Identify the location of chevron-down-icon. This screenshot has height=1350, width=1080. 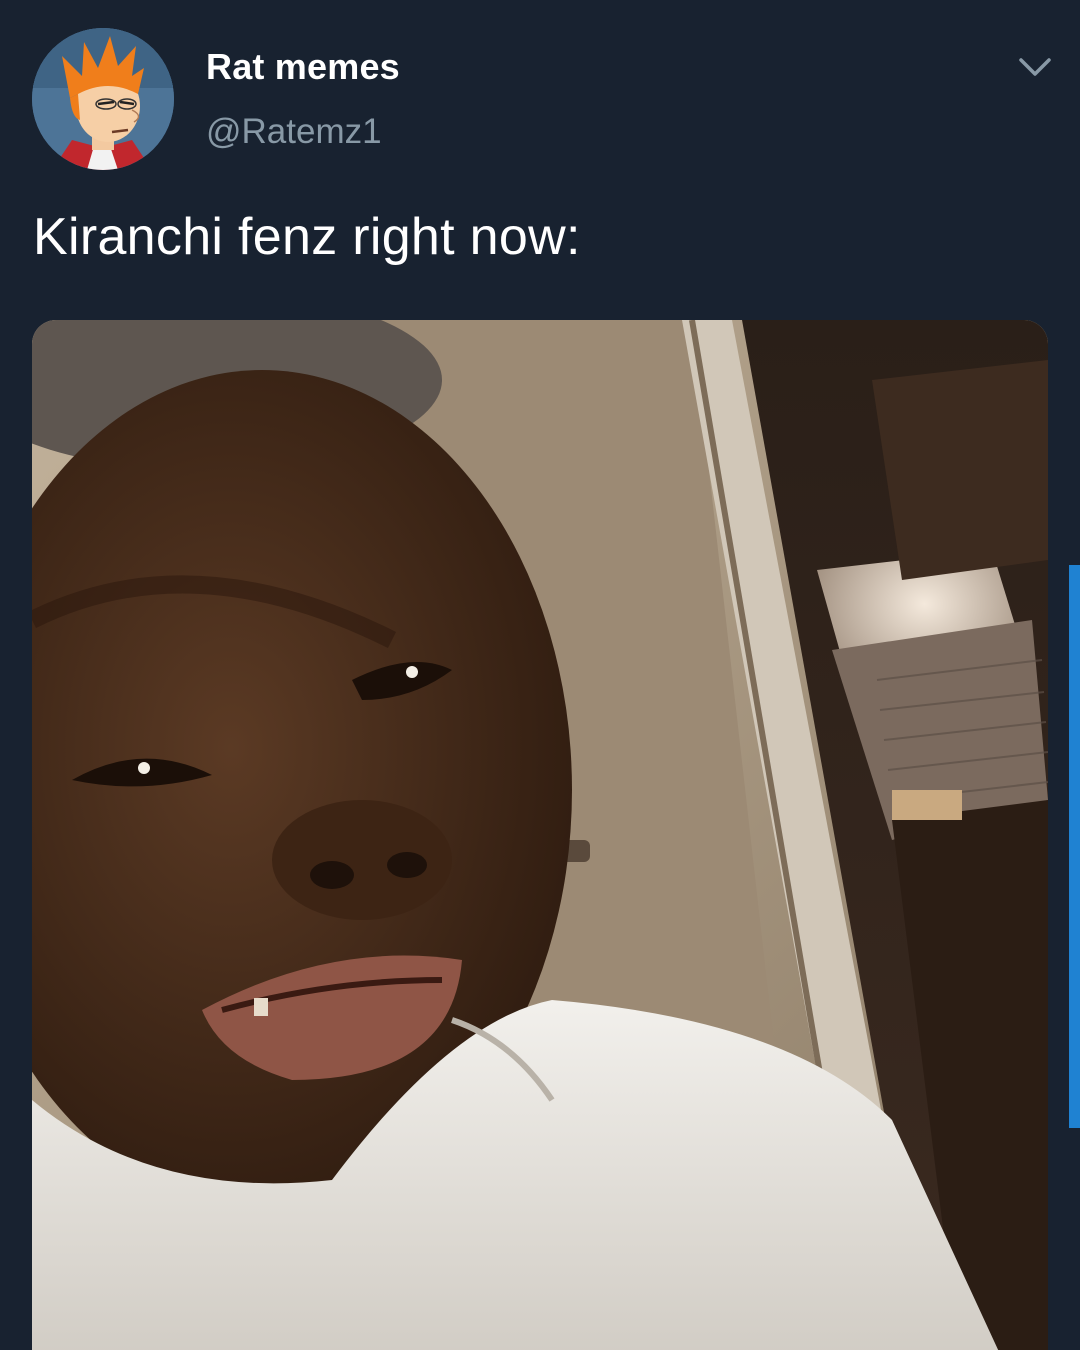
(1035, 67).